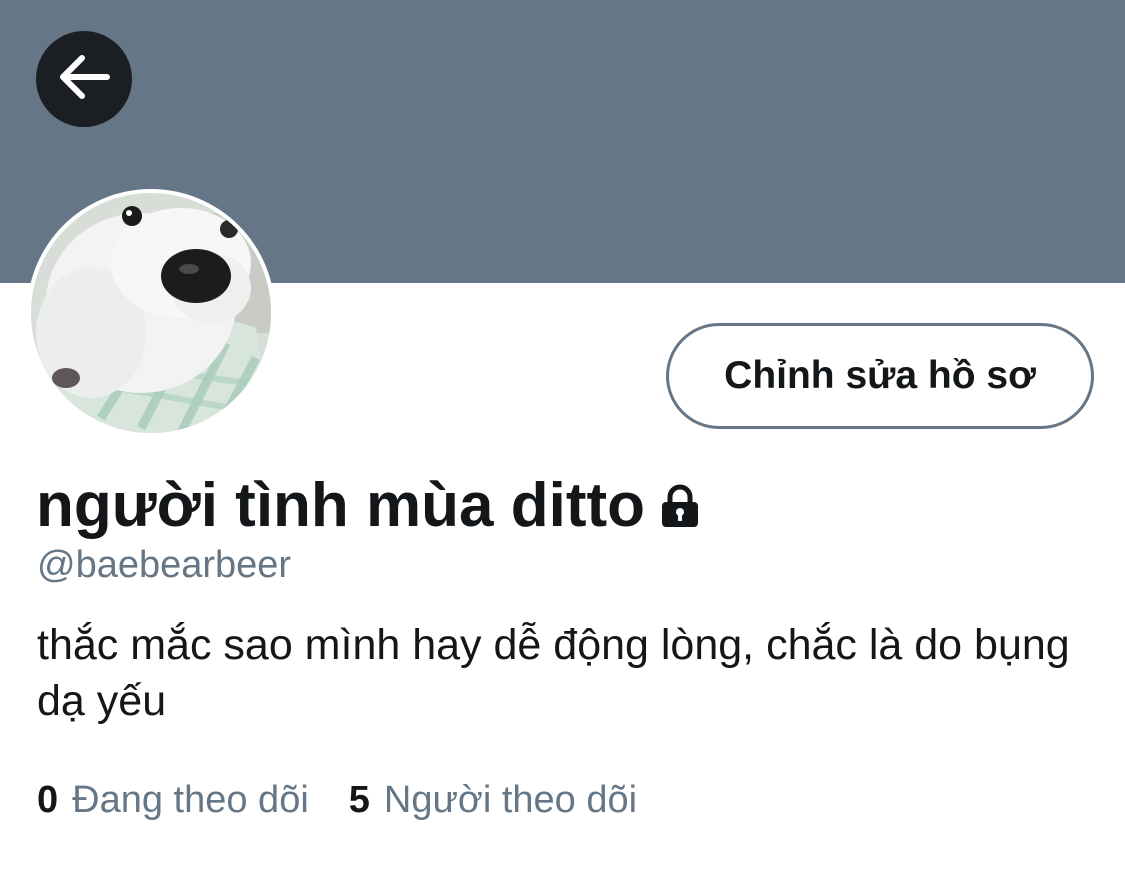 The image size is (1125, 872). I want to click on following-count: 0, so click(48, 800).